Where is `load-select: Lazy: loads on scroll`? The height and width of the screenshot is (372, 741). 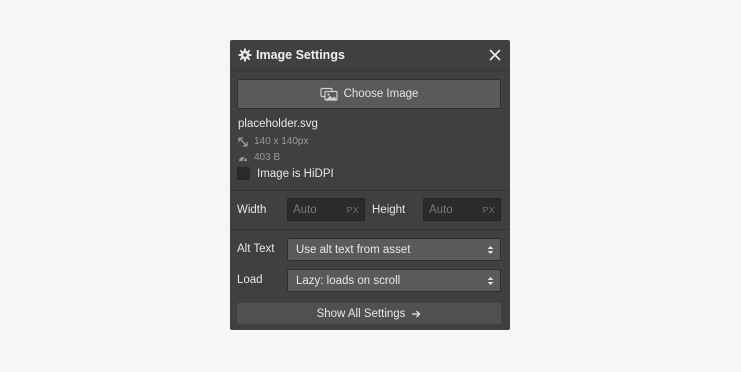
load-select: Lazy: loads on scroll is located at coordinates (394, 280).